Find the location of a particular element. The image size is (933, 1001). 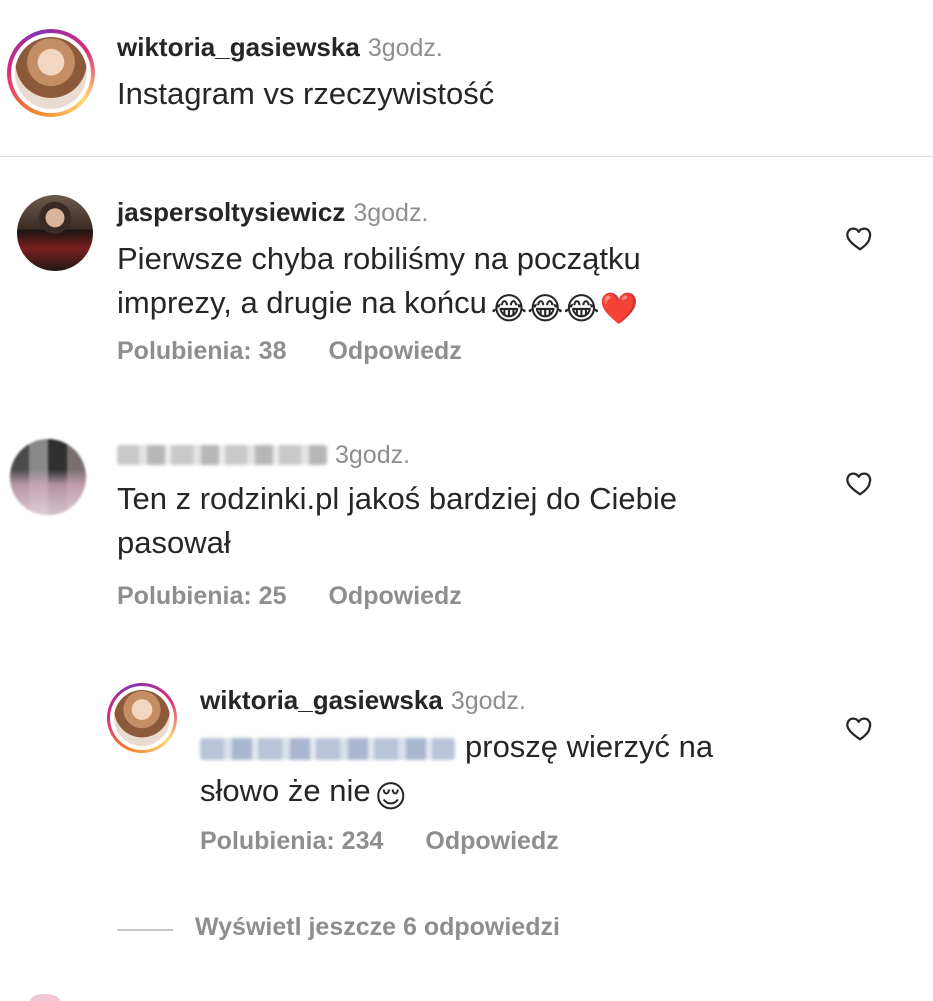

reply-text-line1-wrap: proszę wierzyć na is located at coordinates (456, 747).